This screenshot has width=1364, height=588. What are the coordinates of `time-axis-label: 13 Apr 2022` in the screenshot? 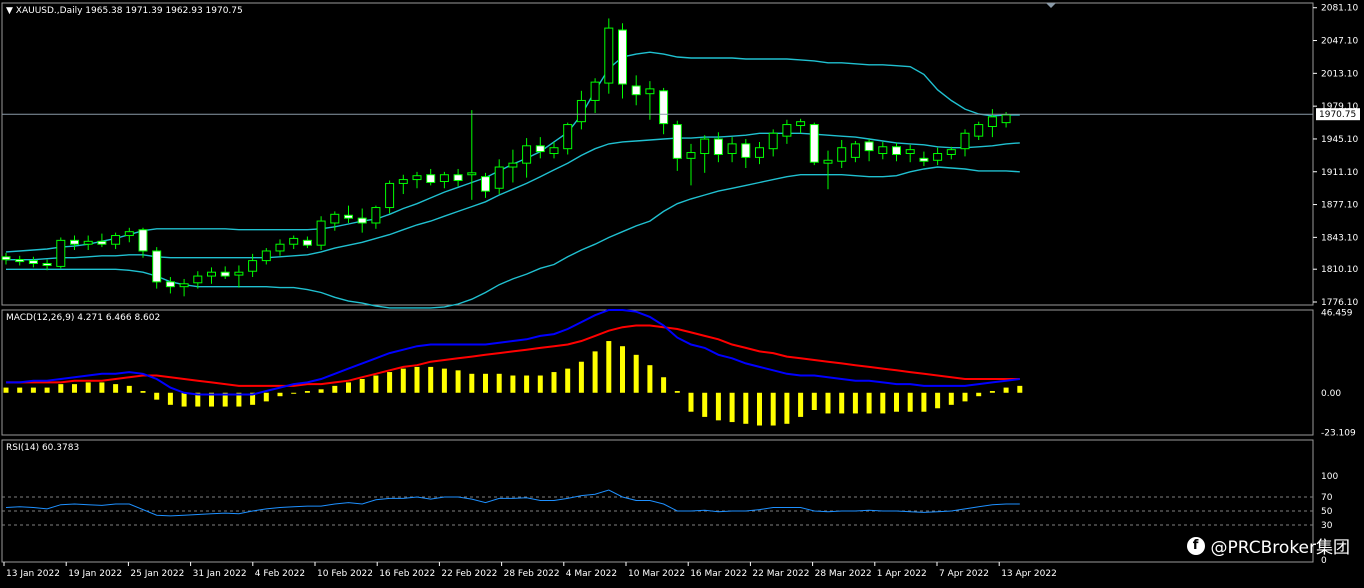 It's located at (1029, 574).